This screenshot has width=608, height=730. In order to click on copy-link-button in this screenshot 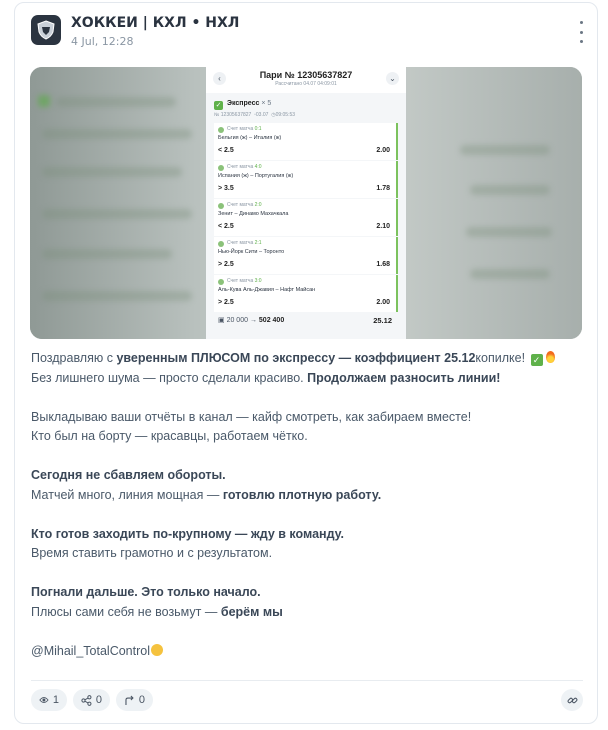, I will do `click(572, 700)`.